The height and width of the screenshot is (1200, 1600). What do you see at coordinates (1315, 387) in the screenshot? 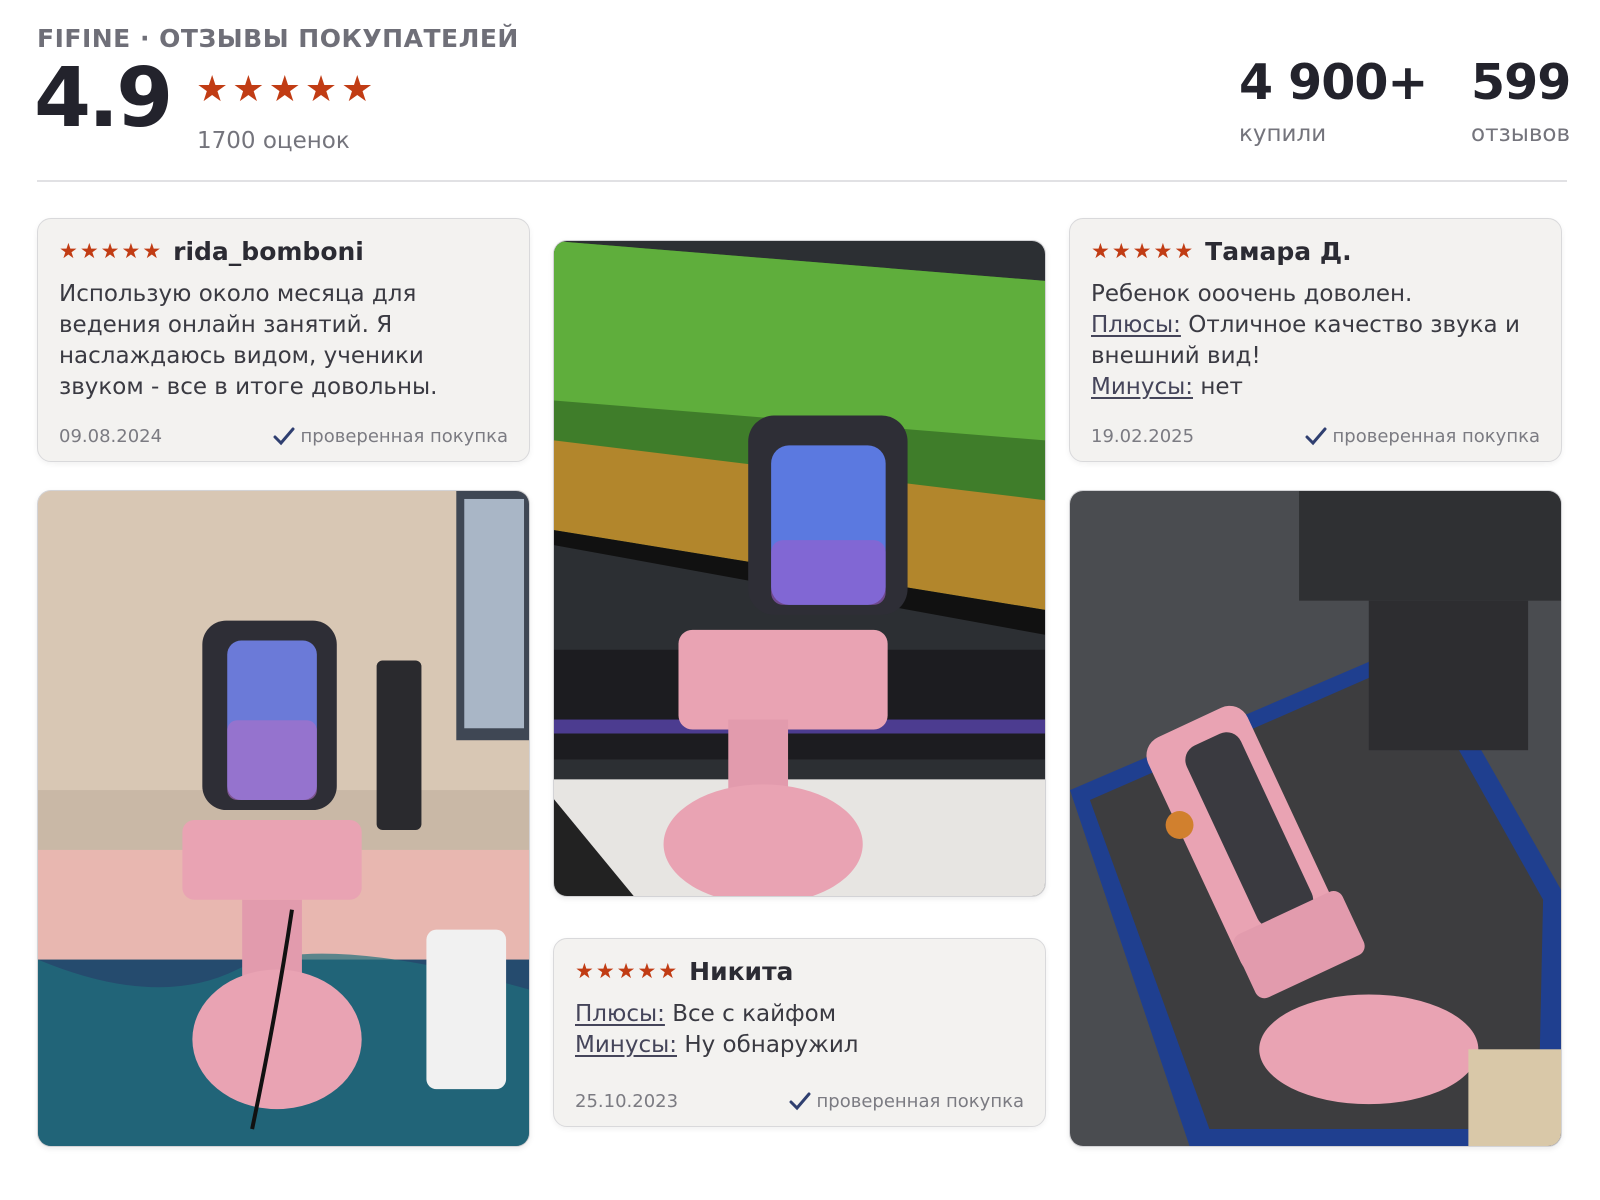
I see `review-cons: Минусы: нет` at bounding box center [1315, 387].